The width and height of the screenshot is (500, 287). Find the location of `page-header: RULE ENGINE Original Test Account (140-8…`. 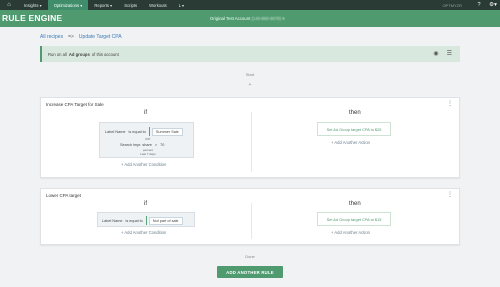

page-header: RULE ENGINE Original Test Account (140-8… is located at coordinates (250, 18).